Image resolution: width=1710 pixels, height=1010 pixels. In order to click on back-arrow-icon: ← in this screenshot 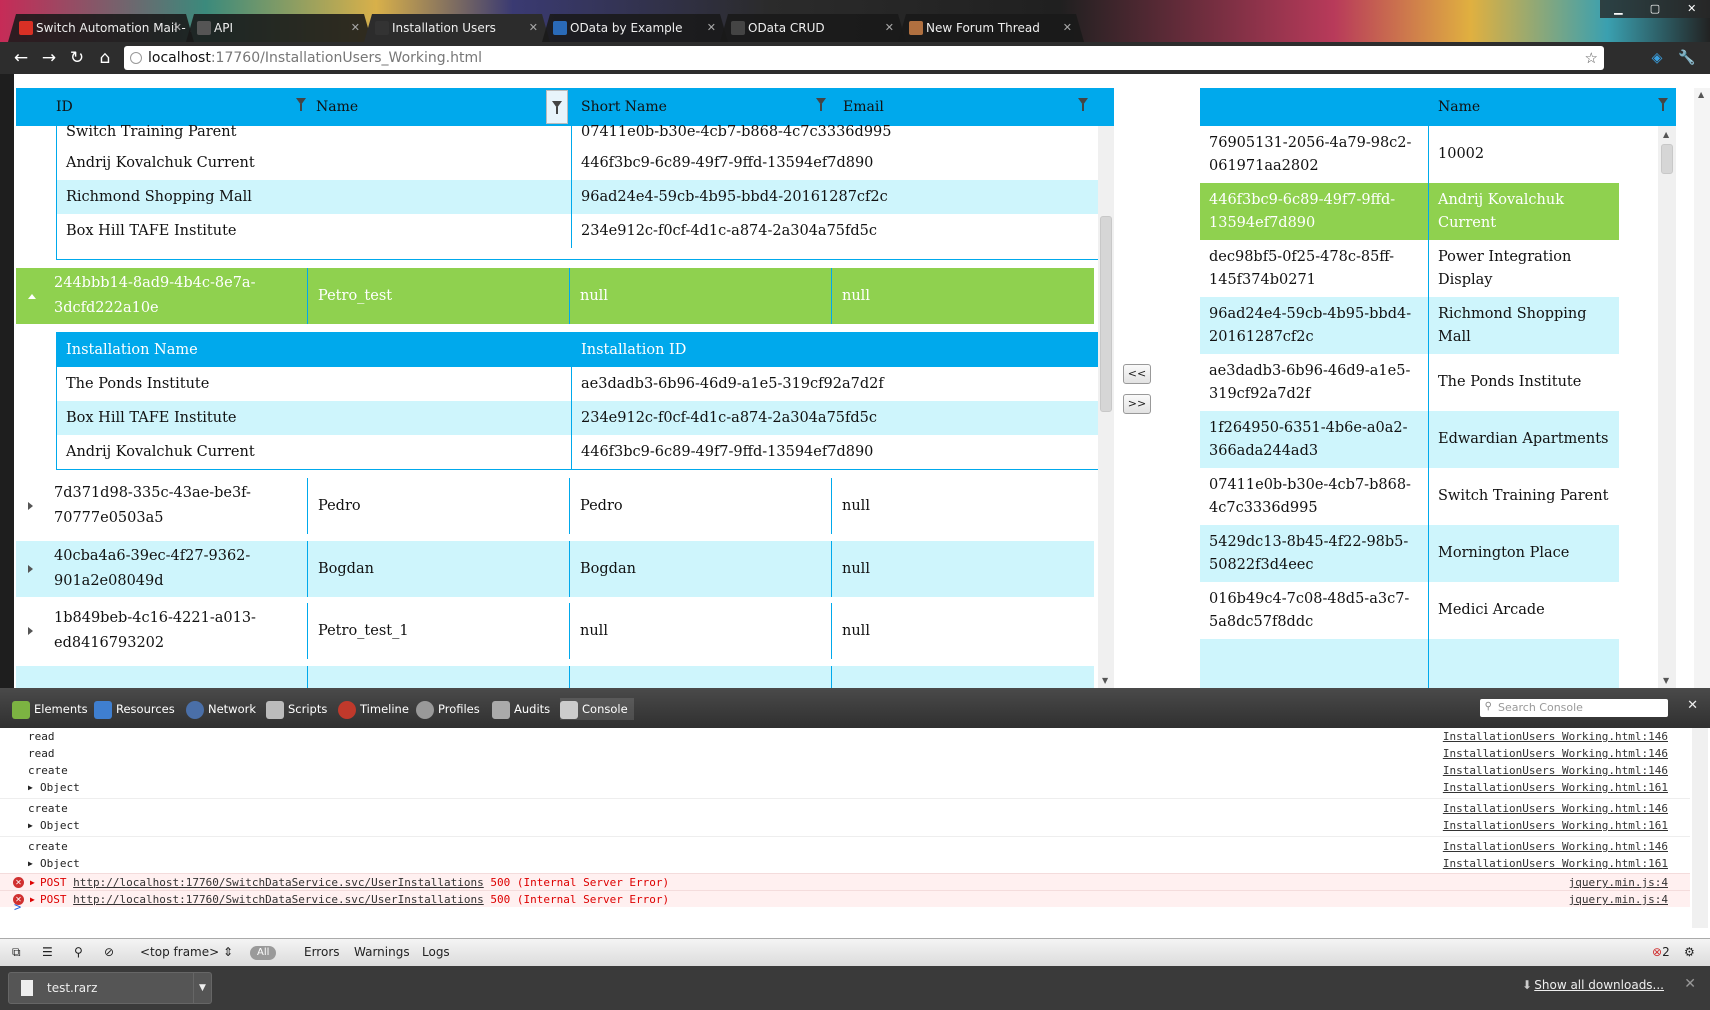, I will do `click(21, 58)`.